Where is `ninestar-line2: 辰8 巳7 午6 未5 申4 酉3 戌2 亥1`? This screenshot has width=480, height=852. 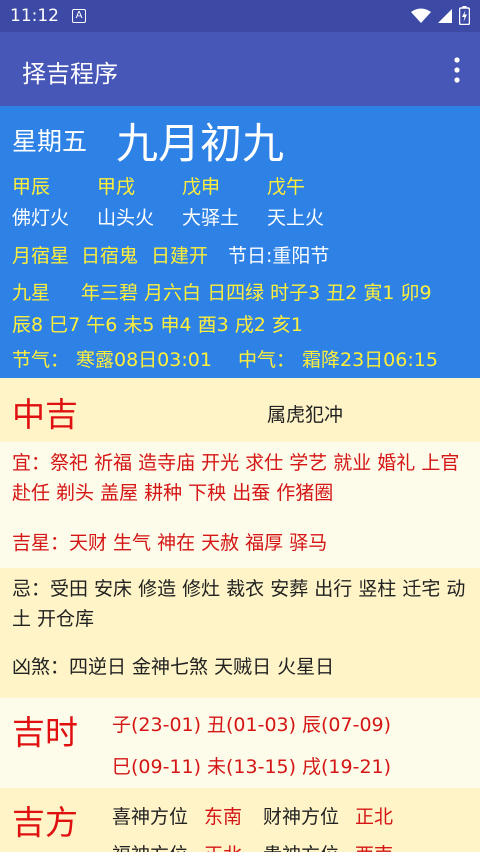 ninestar-line2: 辰8 巳7 午6 未5 申4 酉3 戌2 亥1 is located at coordinates (157, 325).